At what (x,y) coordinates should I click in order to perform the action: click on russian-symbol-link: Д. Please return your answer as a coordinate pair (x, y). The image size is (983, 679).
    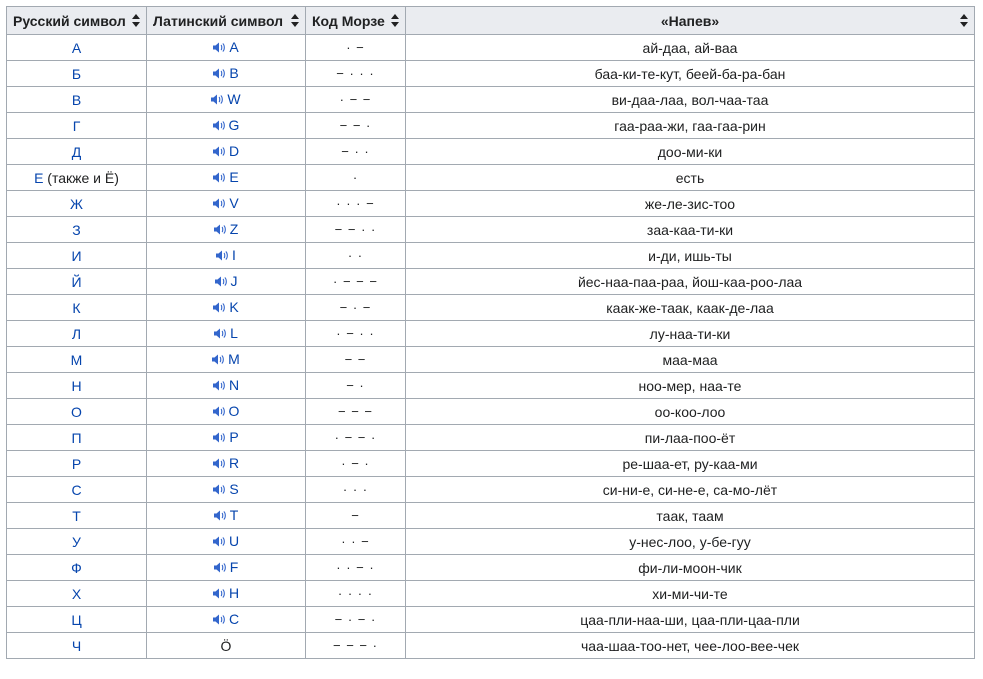
    Looking at the image, I should click on (76, 152).